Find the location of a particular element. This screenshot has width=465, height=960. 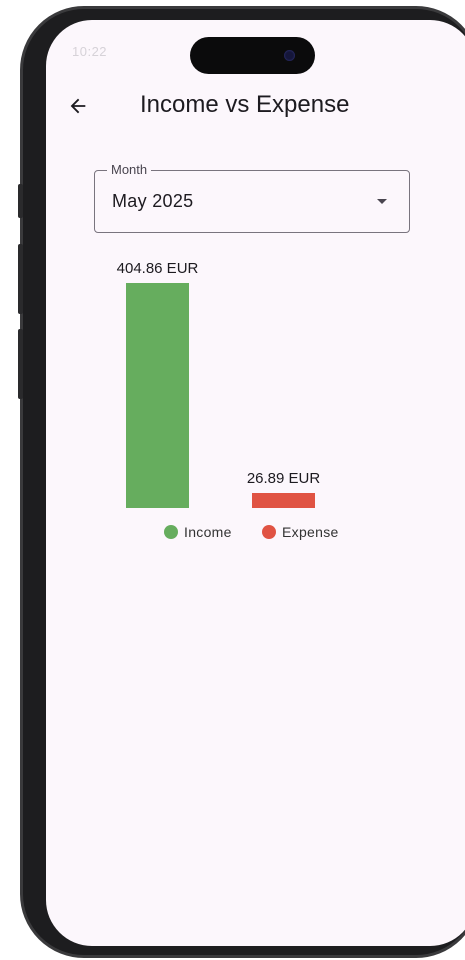

legend-item-income: Income is located at coordinates (198, 532).